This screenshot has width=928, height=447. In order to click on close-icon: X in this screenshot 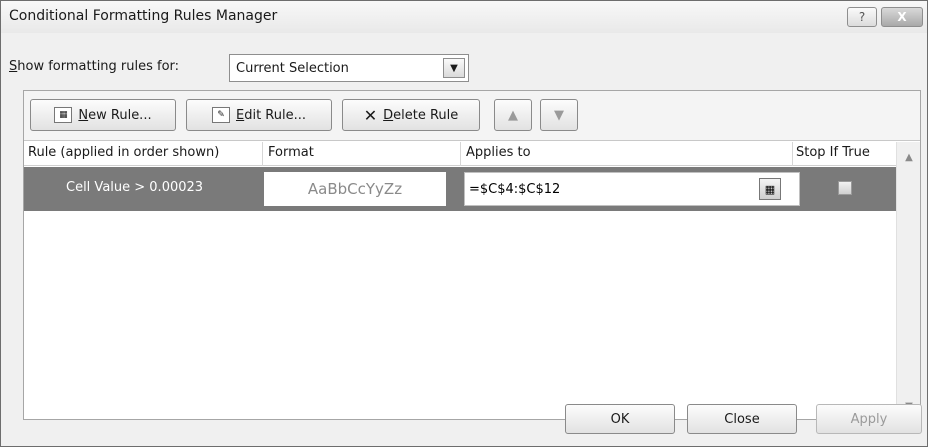, I will do `click(902, 17)`.